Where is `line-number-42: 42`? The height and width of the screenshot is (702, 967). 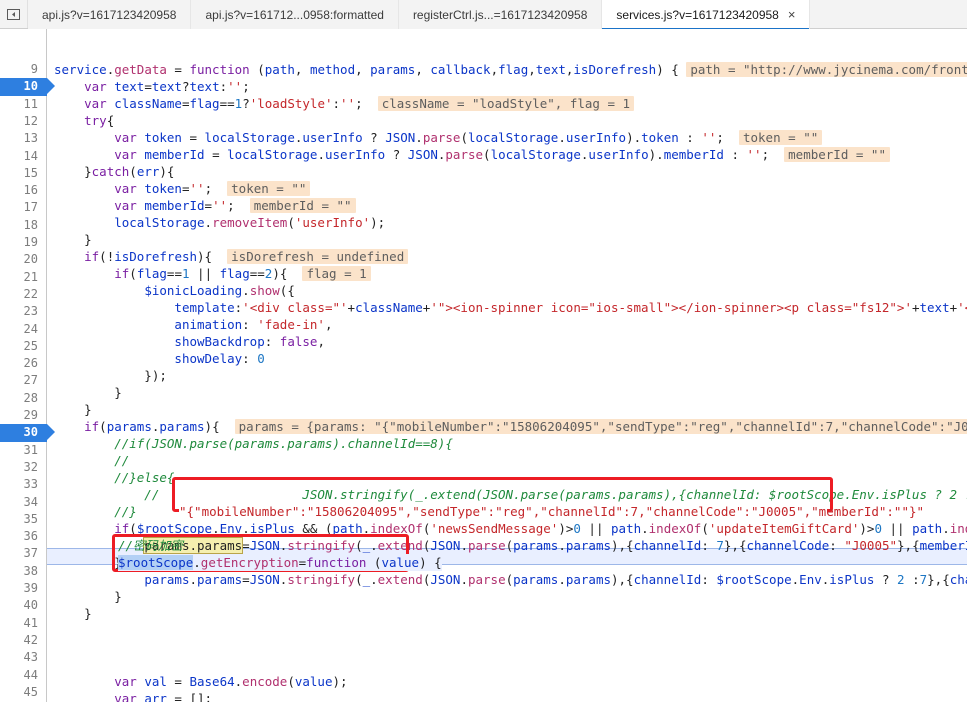 line-number-42: 42 is located at coordinates (23, 640).